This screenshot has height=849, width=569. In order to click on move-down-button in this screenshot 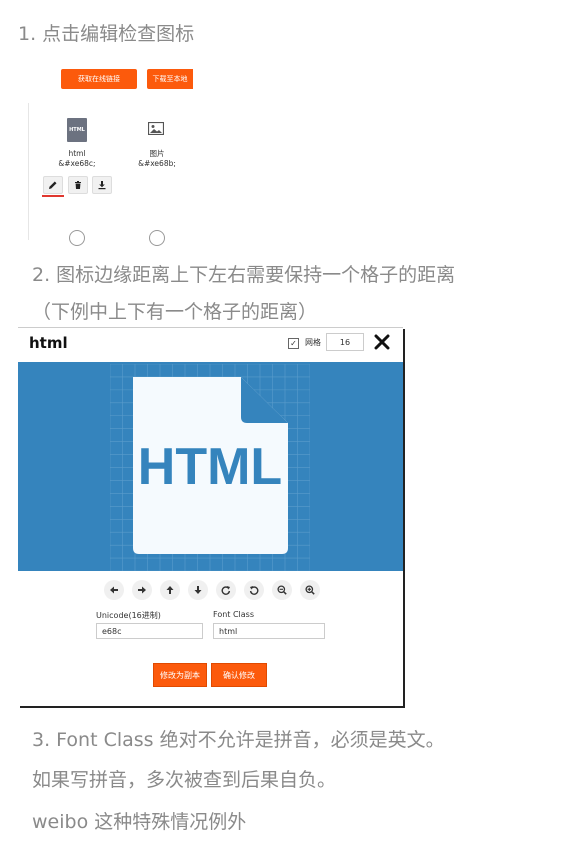, I will do `click(198, 590)`.